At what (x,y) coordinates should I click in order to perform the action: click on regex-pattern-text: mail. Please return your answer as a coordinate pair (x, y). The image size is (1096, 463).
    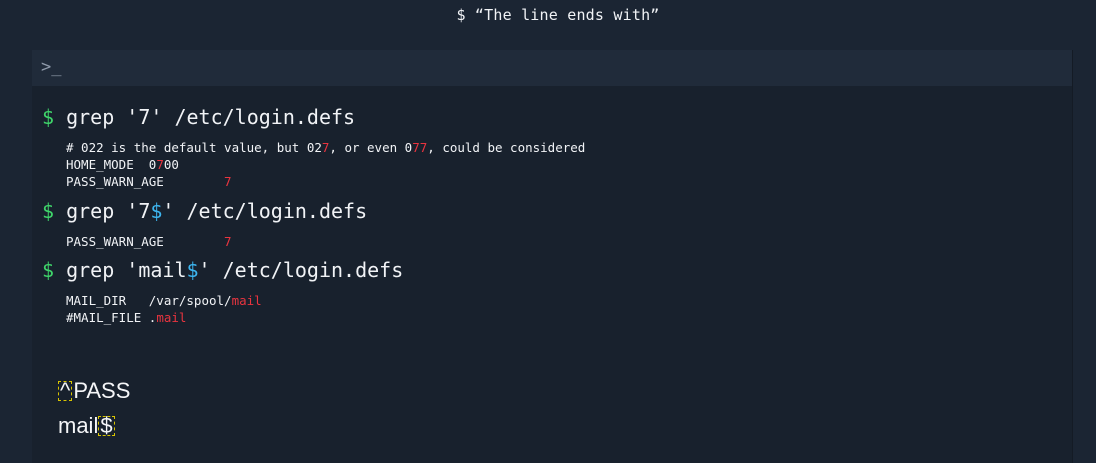
    Looking at the image, I should click on (78, 425).